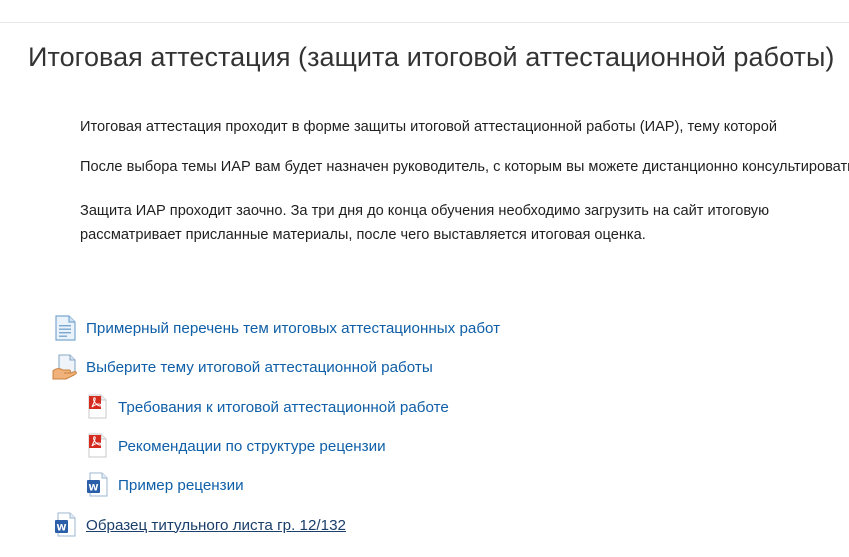 This screenshot has width=849, height=557. Describe the element at coordinates (181, 485) in the screenshot. I see `activity-link-review-sample-doc: Пример рецензии` at that location.